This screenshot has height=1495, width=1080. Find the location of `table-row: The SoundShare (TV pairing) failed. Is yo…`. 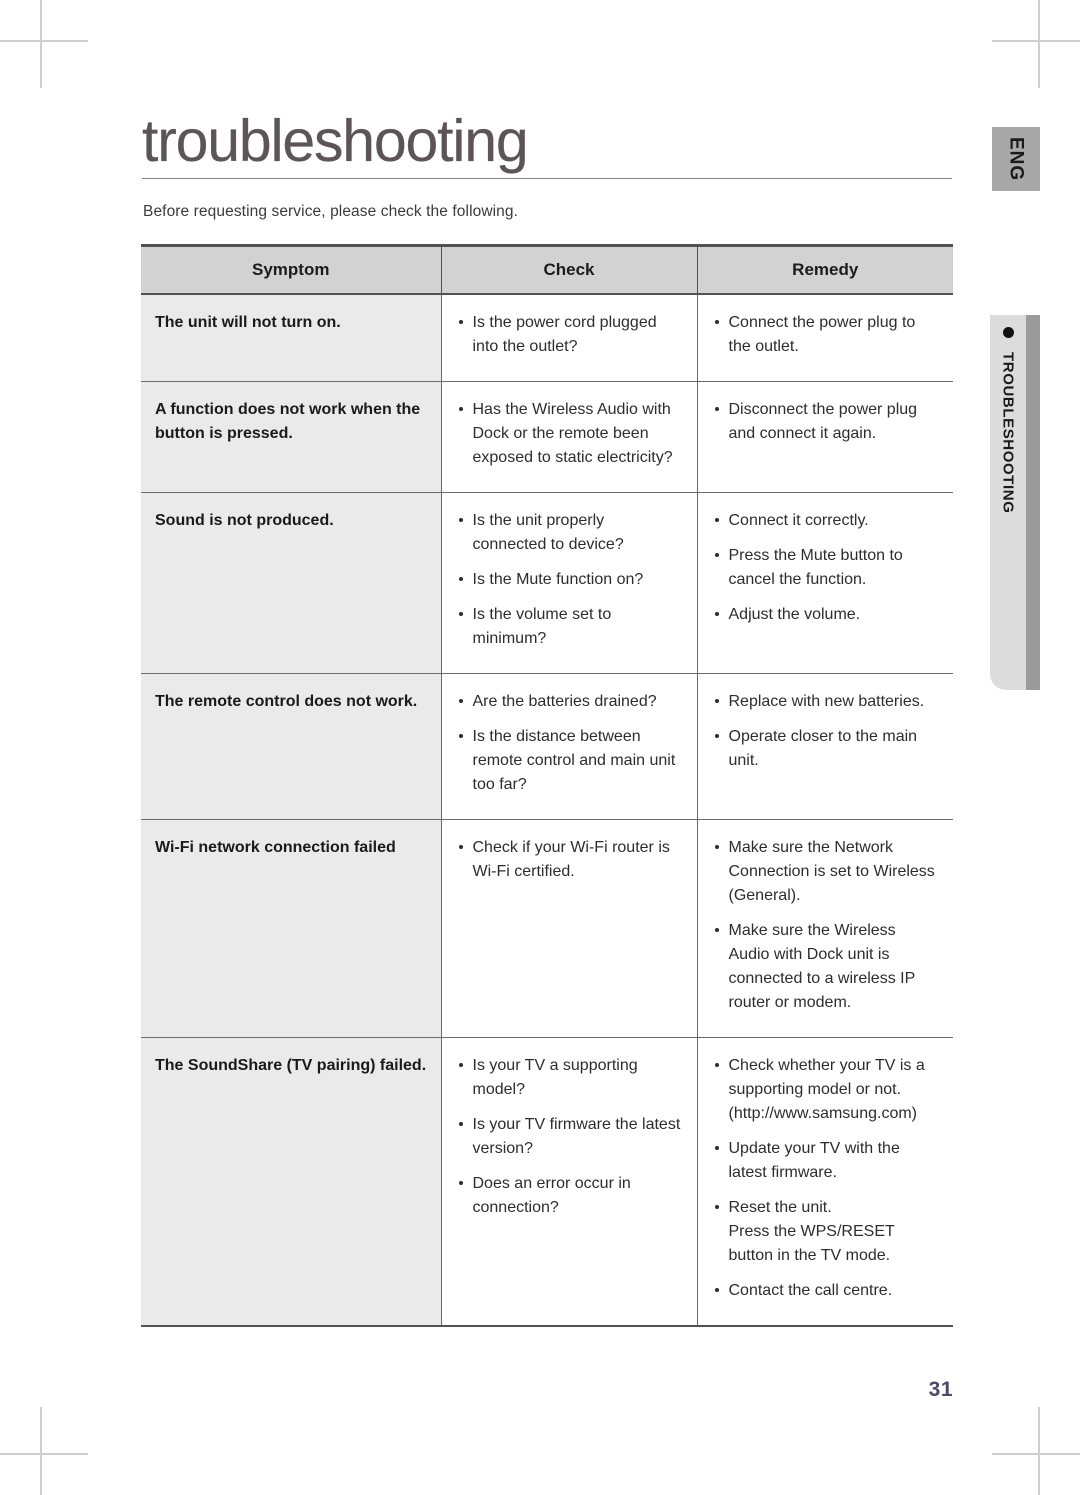

table-row: The SoundShare (TV pairing) failed. Is yo… is located at coordinates (547, 1182).